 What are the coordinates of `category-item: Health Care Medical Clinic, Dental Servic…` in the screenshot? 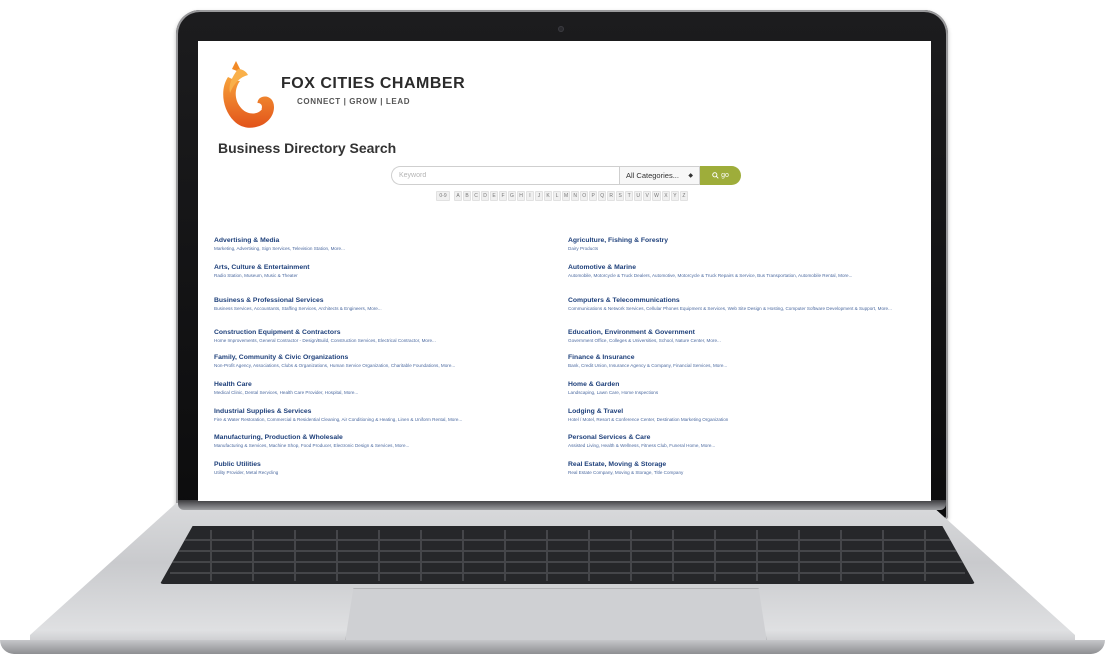 It's located at (384, 388).